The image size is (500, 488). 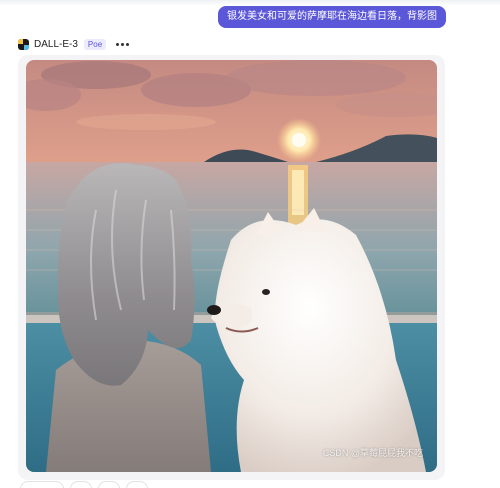 I want to click on image-watermark: CSDN @草莓屁屁我不吃, so click(x=372, y=453).